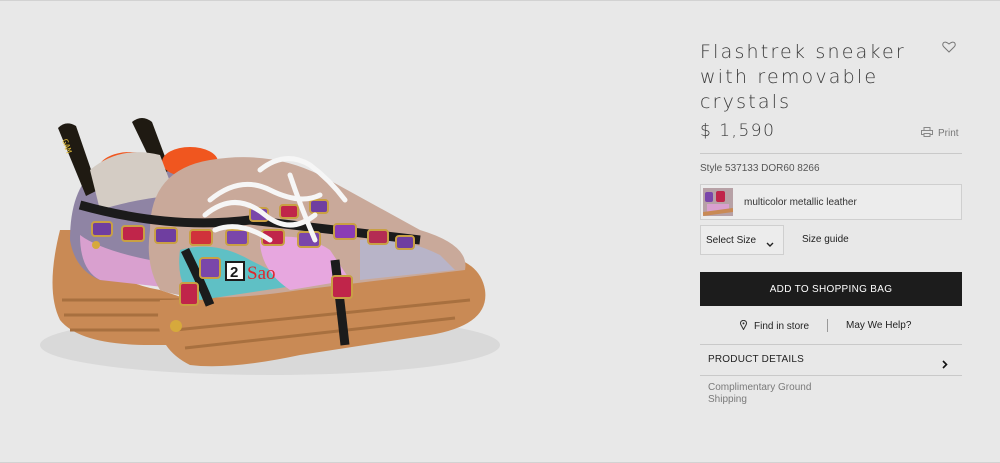 The height and width of the screenshot is (463, 1000). I want to click on find-in-store-link: Find in store, so click(774, 326).